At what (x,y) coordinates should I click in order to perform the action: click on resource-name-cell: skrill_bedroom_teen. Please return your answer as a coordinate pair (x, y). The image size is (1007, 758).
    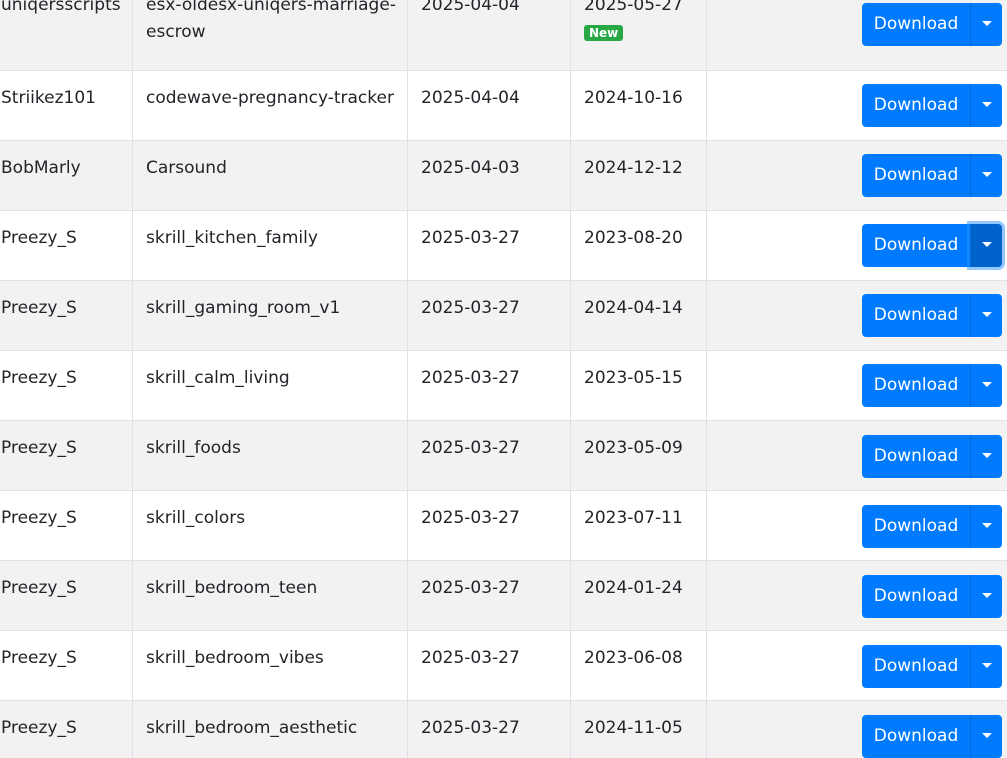
    Looking at the image, I should click on (270, 595).